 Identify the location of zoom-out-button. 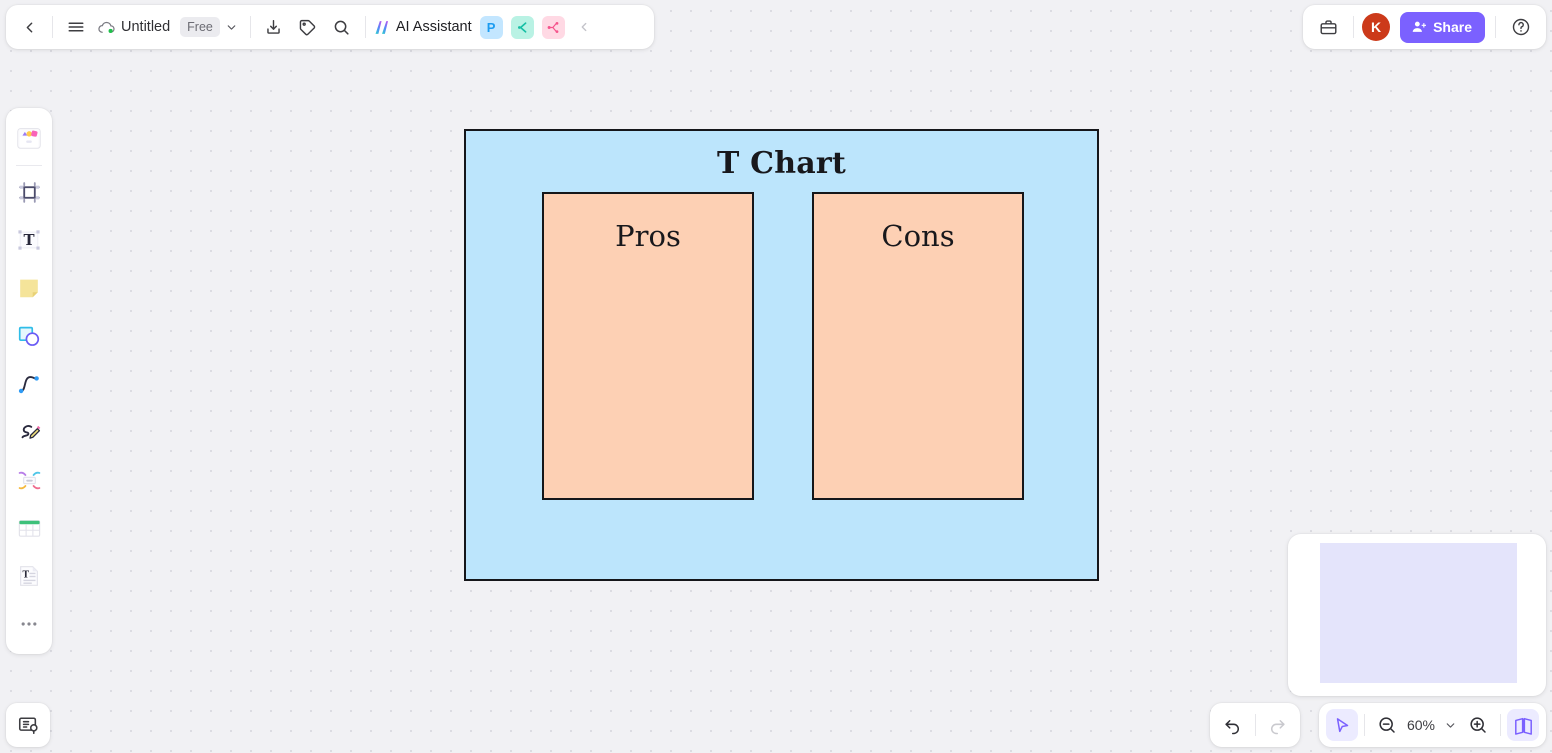
(1387, 725).